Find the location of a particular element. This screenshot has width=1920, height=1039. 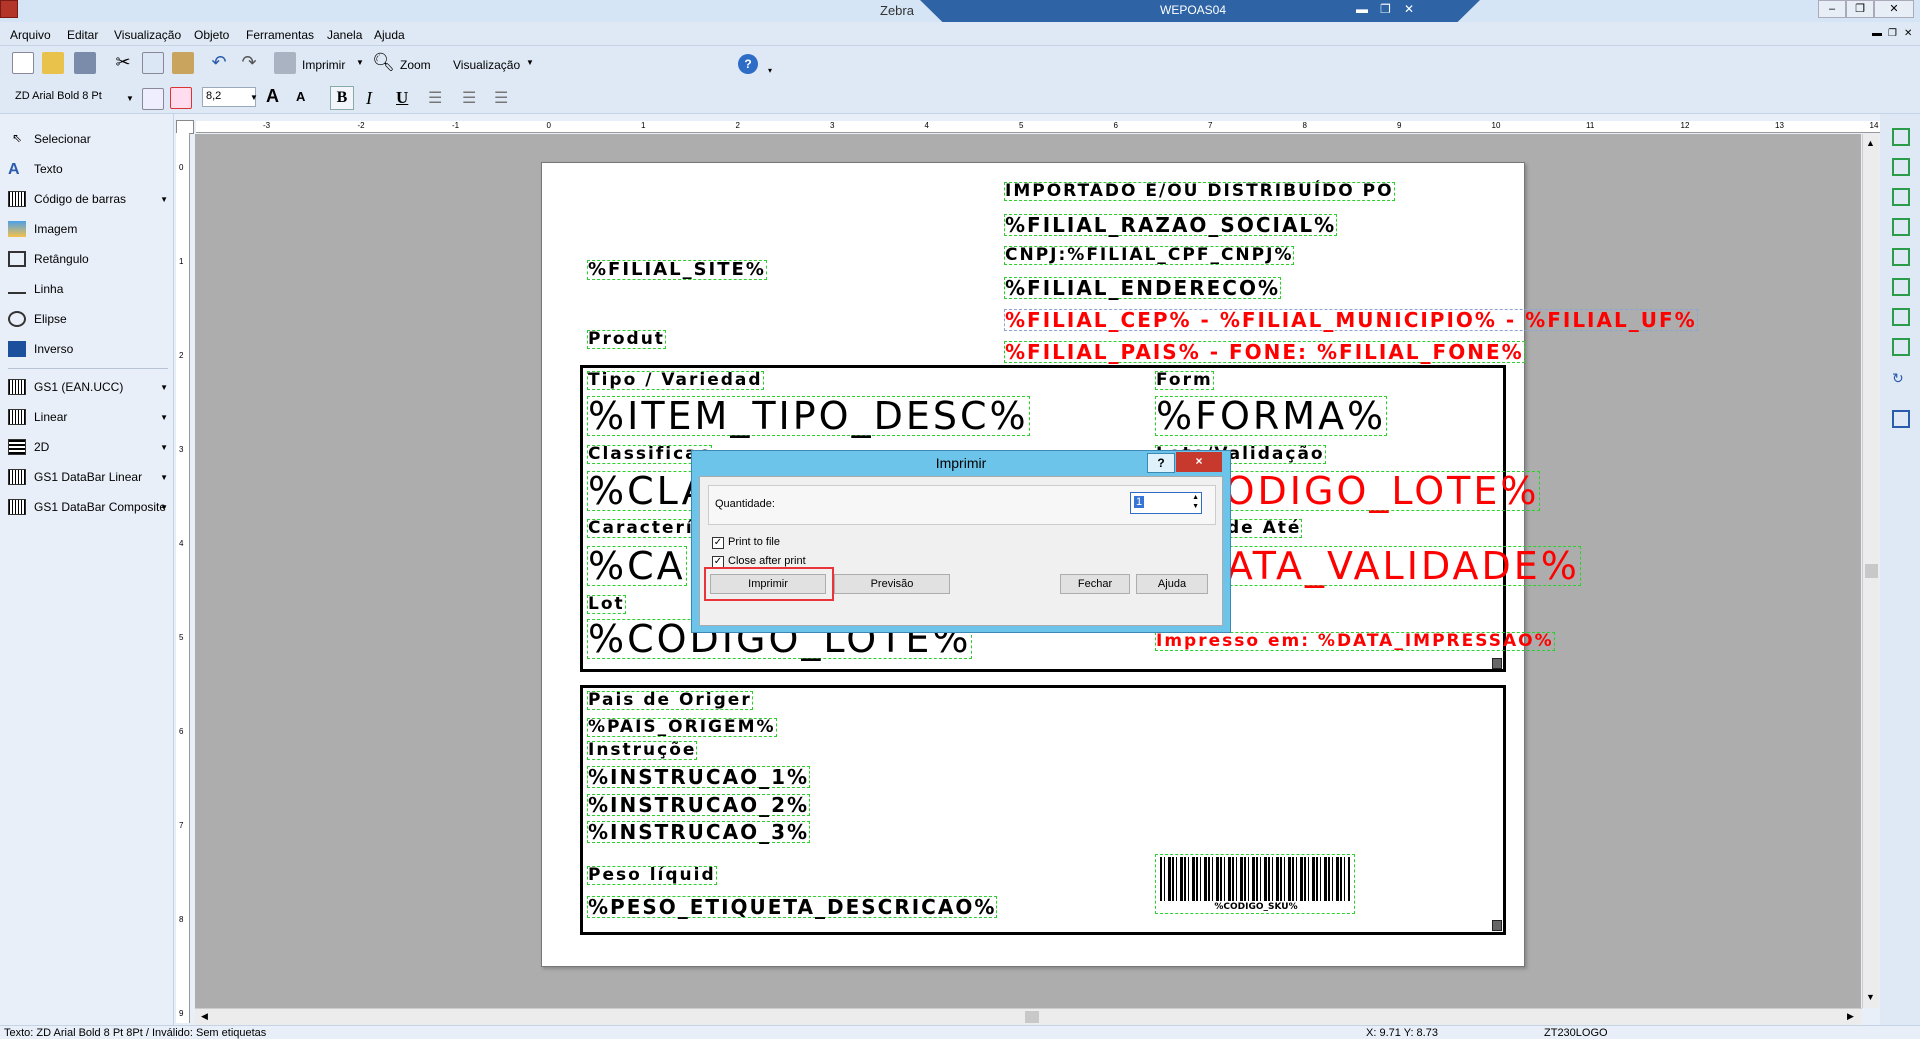

ruler-corner is located at coordinates (185, 127).